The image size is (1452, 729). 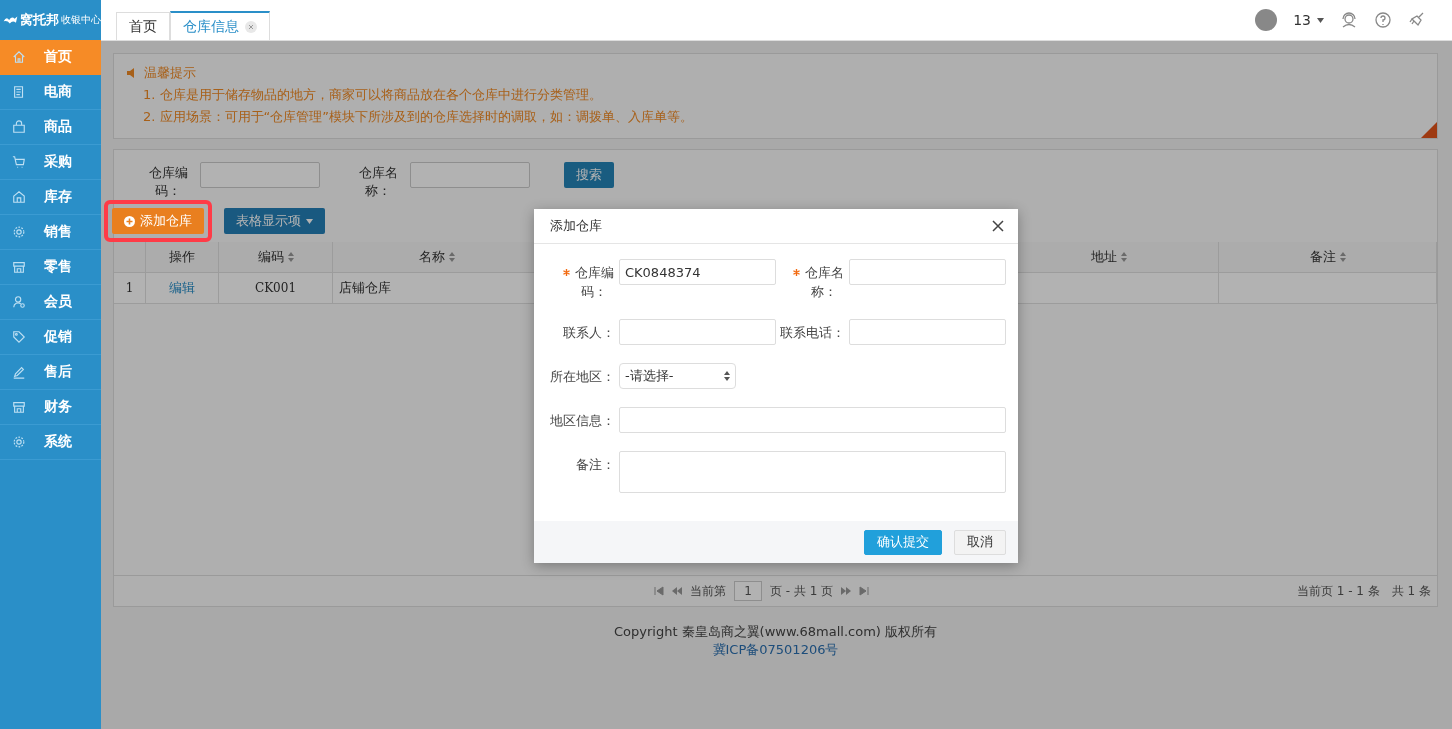 I want to click on sidebar-item: 首页, so click(x=50, y=57).